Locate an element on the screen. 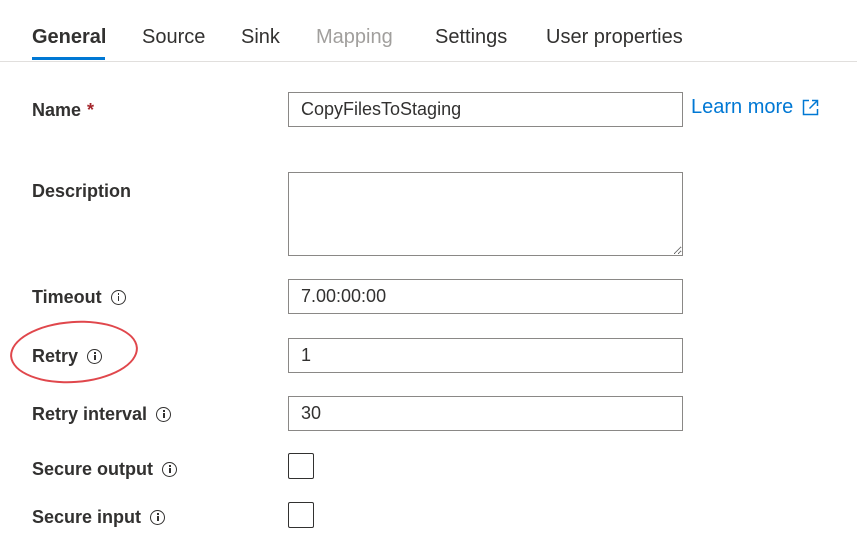  learn-more-link: Learn more is located at coordinates (755, 107).